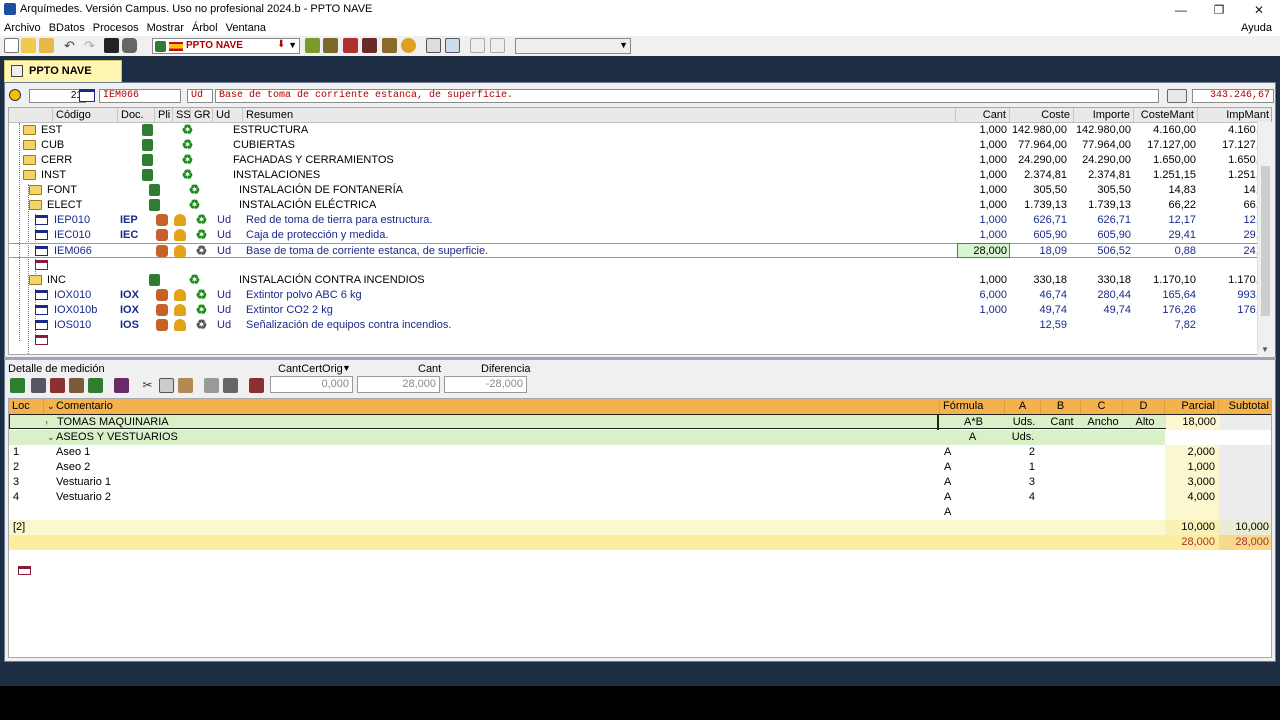 This screenshot has height=720, width=1280. I want to click on col-c: C, so click(1102, 406).